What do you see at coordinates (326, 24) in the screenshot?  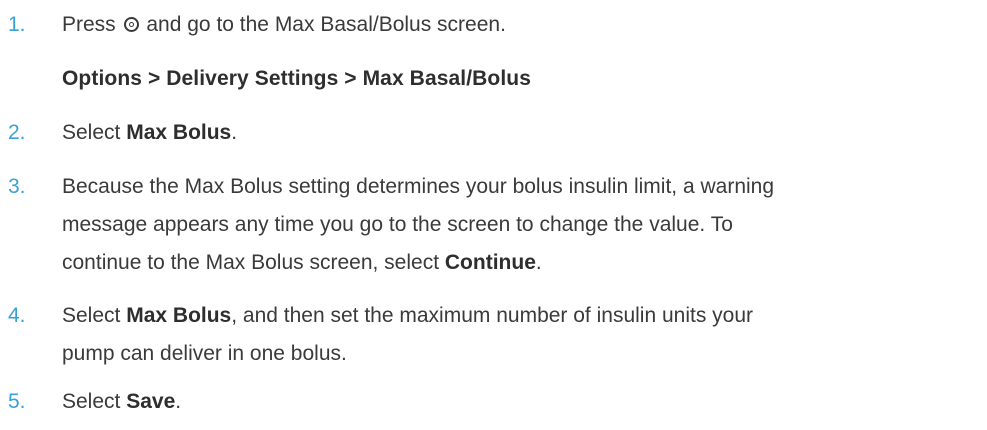 I see `step-text-post: and go to the Max Basal/Bolus screen.` at bounding box center [326, 24].